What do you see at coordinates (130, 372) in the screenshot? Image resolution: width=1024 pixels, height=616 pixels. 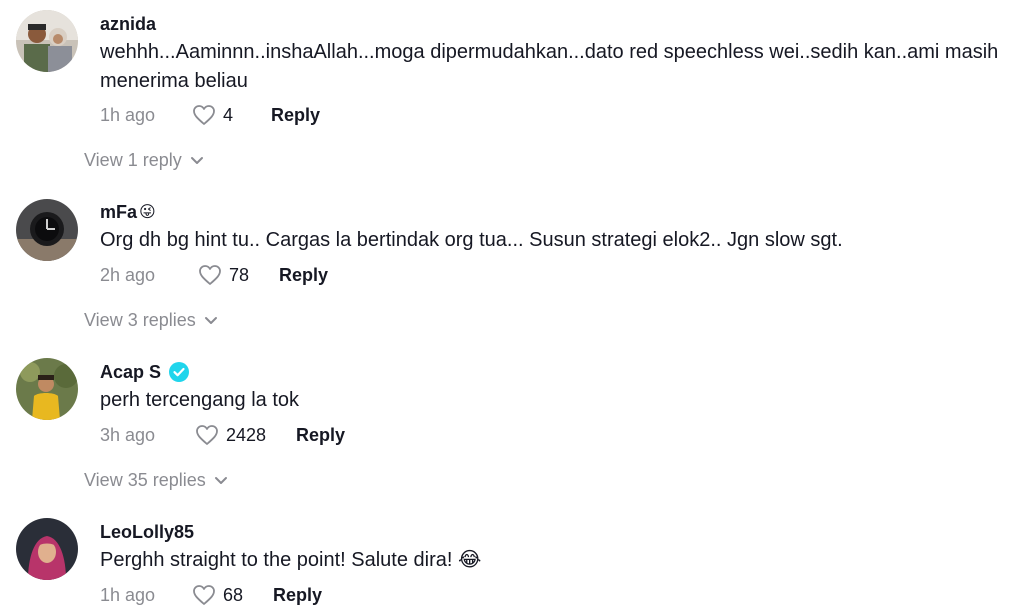 I see `username-text: Acap S` at bounding box center [130, 372].